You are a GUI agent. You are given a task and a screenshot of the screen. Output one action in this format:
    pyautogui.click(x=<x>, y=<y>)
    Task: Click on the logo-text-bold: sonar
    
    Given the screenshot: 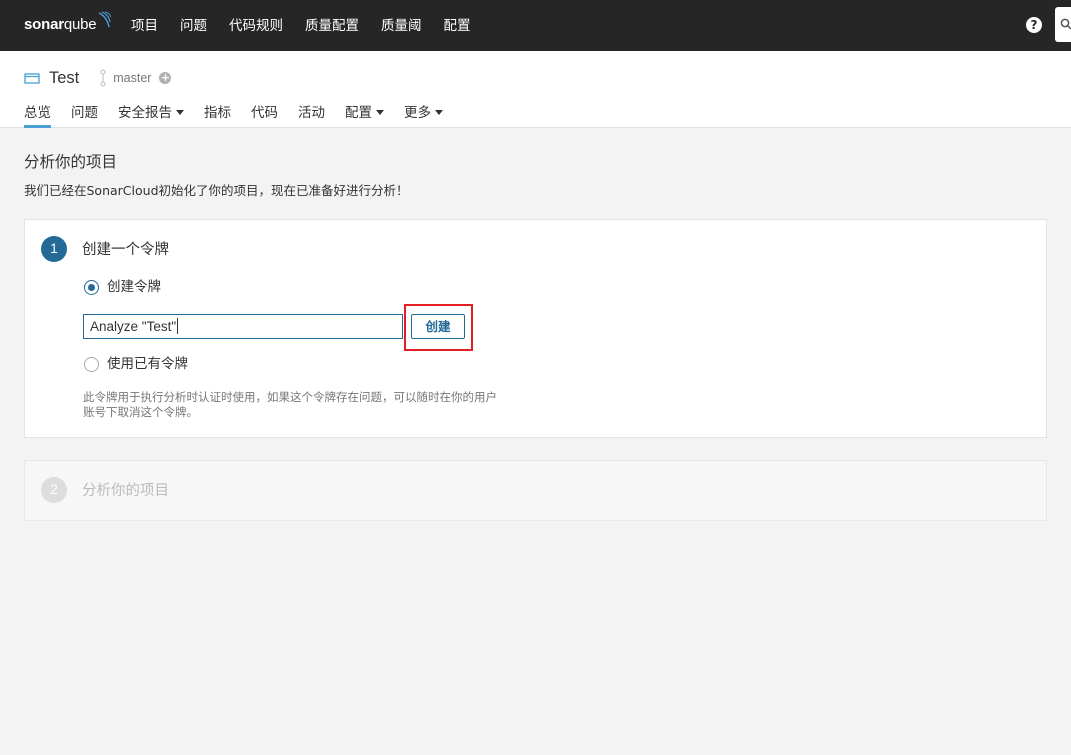 What is the action you would take?
    pyautogui.click(x=44, y=24)
    